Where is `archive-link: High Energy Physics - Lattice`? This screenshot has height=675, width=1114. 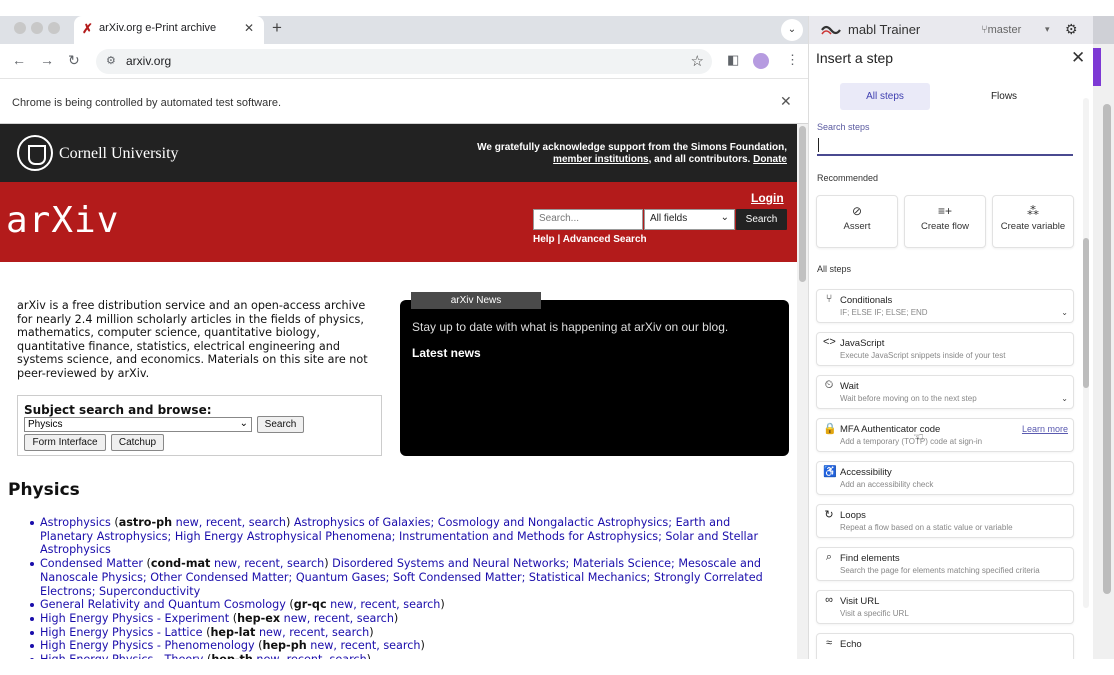 archive-link: High Energy Physics - Lattice is located at coordinates (121, 632).